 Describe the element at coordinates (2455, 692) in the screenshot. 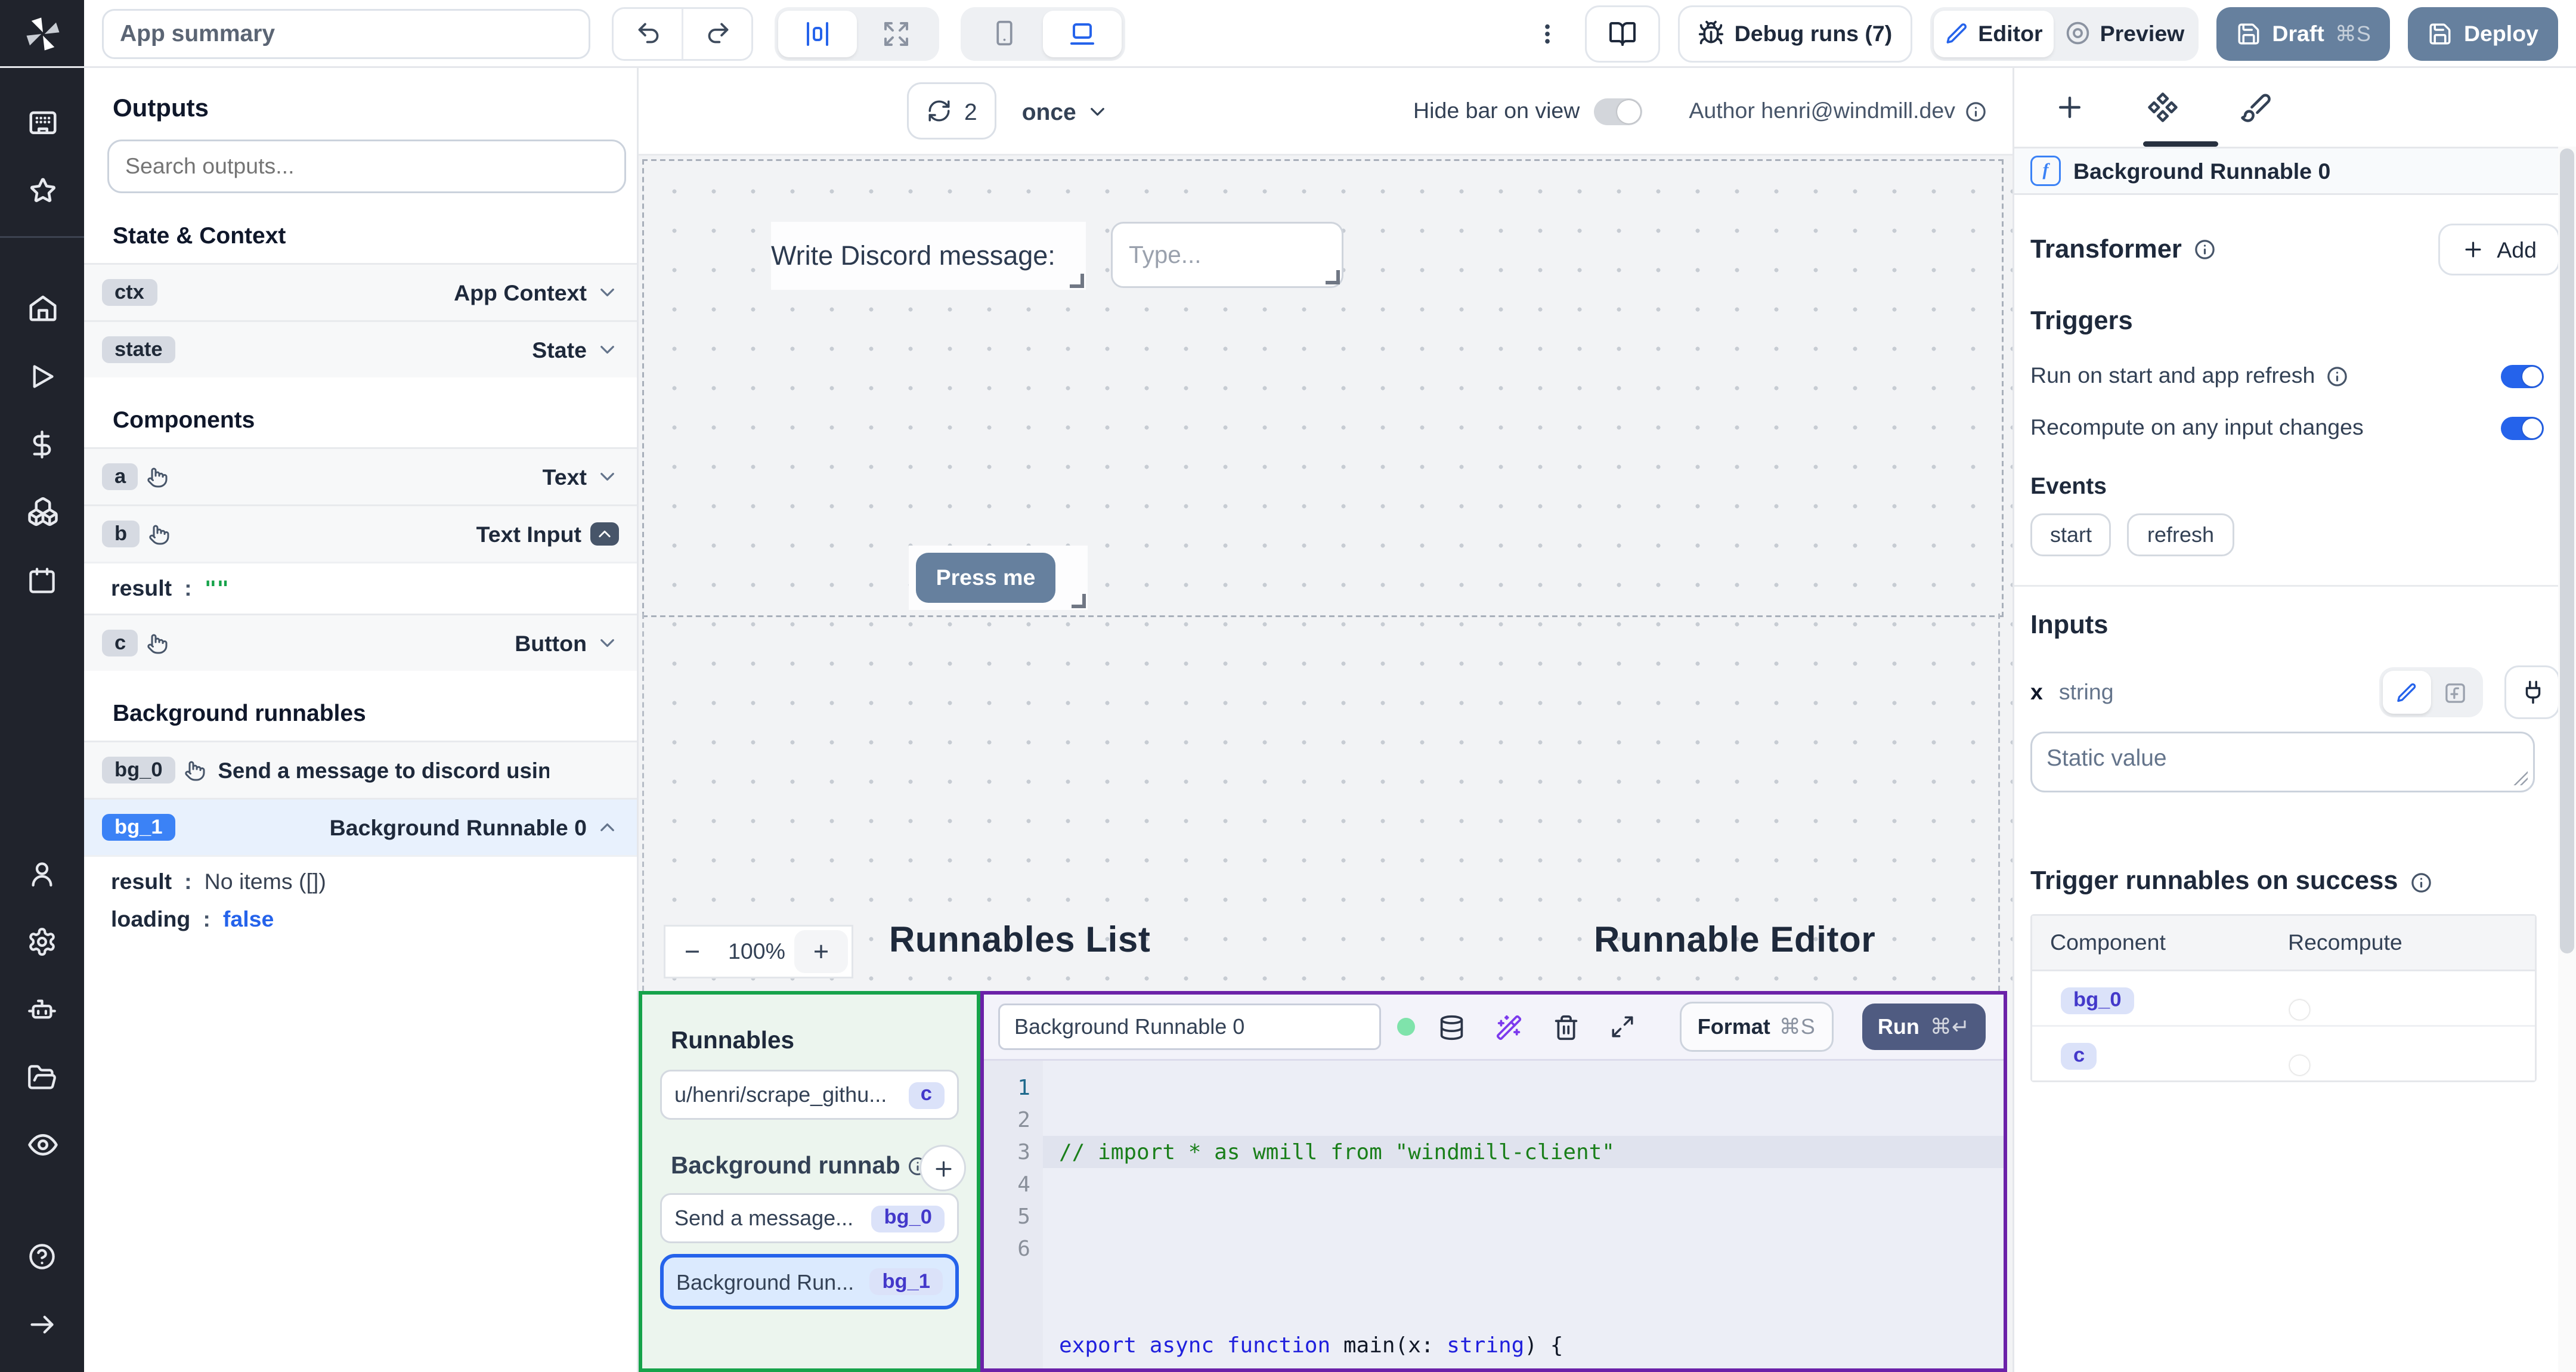

I see `expression-mode-button` at that location.